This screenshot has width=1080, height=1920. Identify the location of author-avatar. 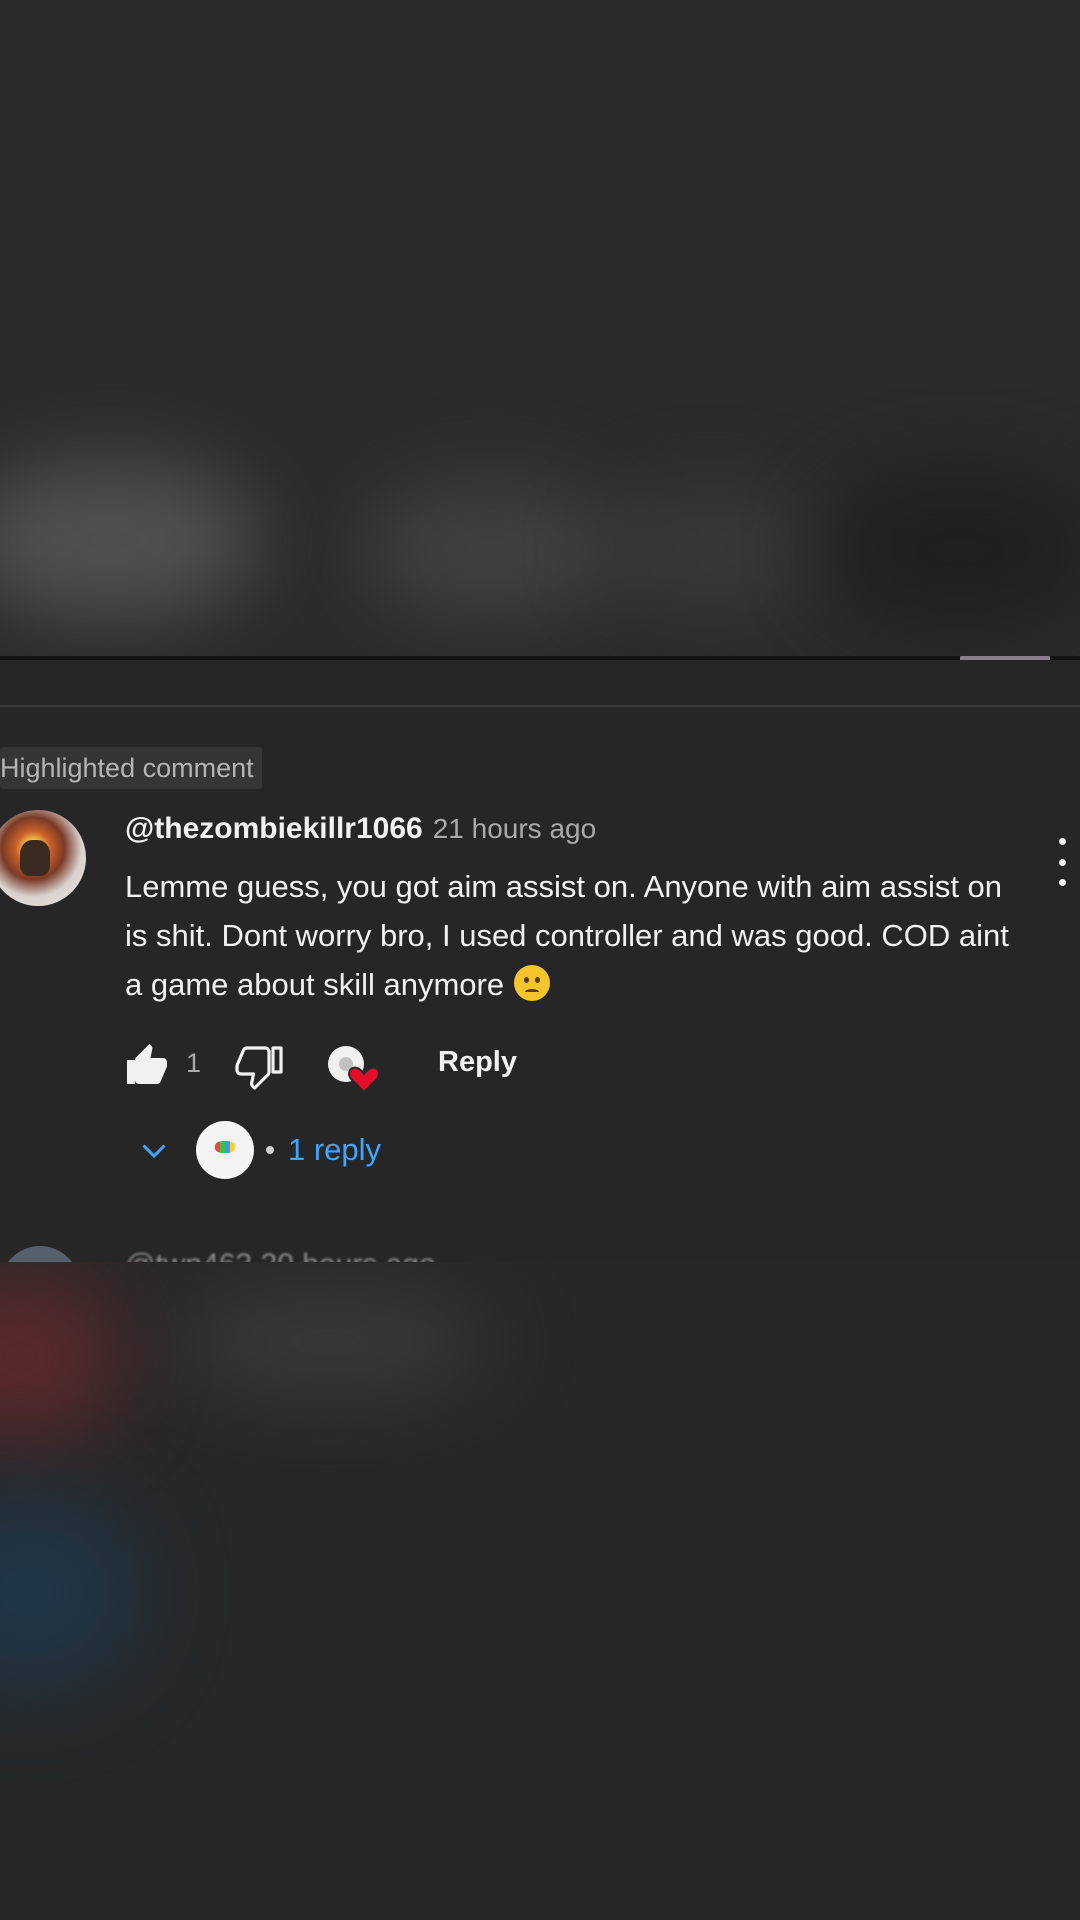
(43, 858).